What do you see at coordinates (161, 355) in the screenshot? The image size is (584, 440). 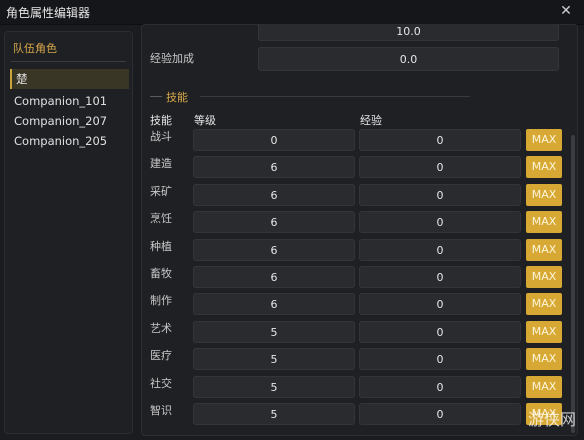 I see `skill-name: 医疗` at bounding box center [161, 355].